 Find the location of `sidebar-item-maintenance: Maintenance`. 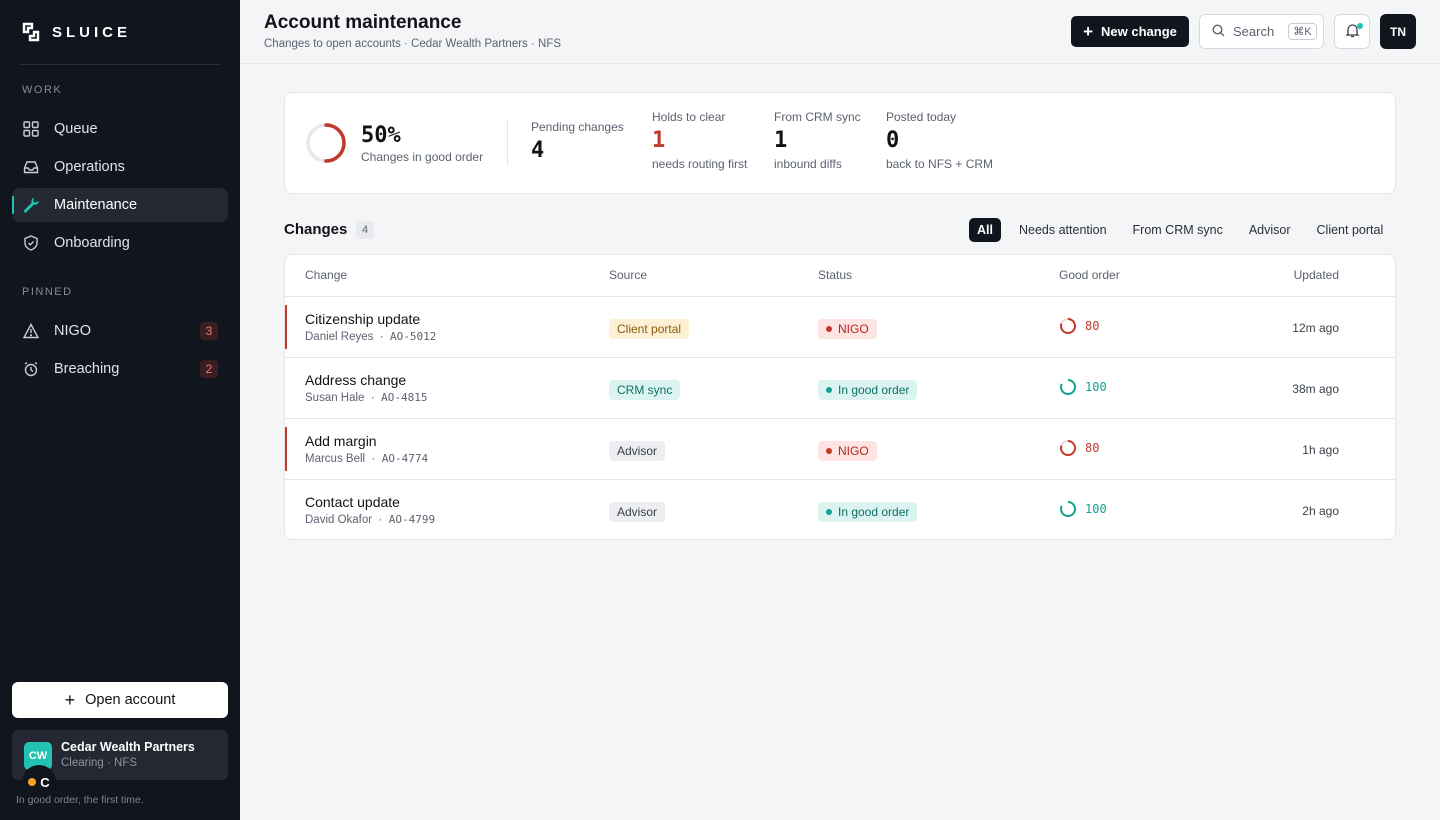

sidebar-item-maintenance: Maintenance is located at coordinates (120, 205).